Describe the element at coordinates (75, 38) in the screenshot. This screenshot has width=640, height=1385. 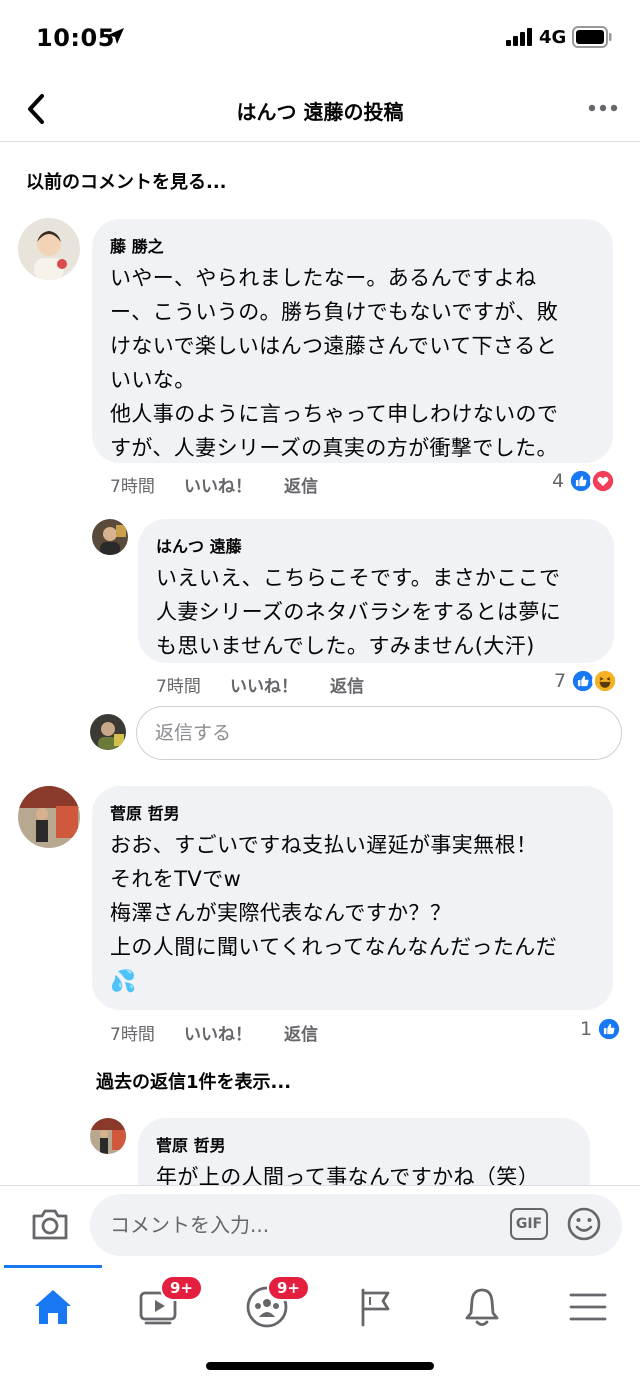
I see `status-time: 10:05` at that location.